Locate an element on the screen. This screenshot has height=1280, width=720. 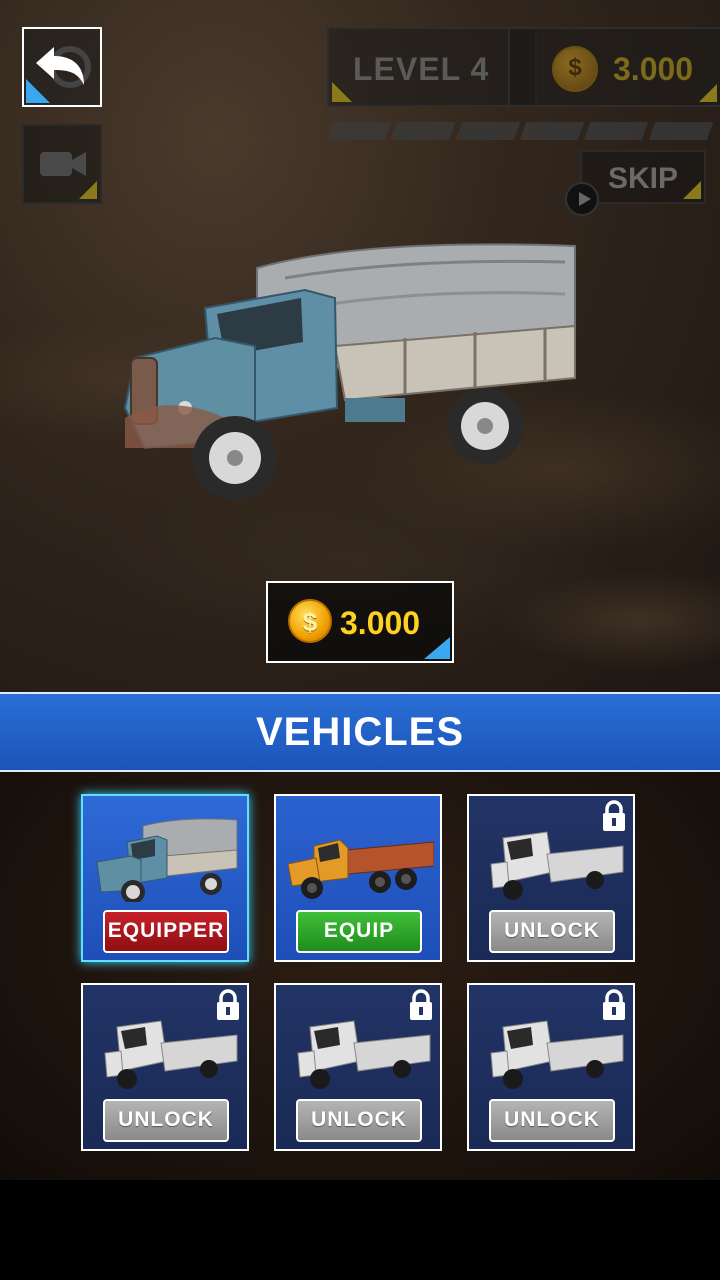
vehicle-price-value: 3.000 is located at coordinates (380, 623).